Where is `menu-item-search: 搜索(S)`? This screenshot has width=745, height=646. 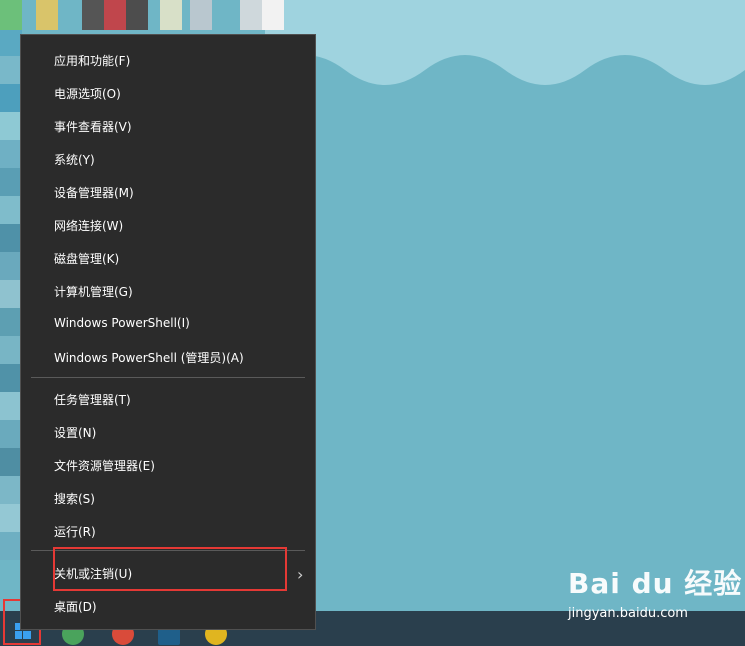
menu-item-search: 搜索(S) is located at coordinates (74, 498).